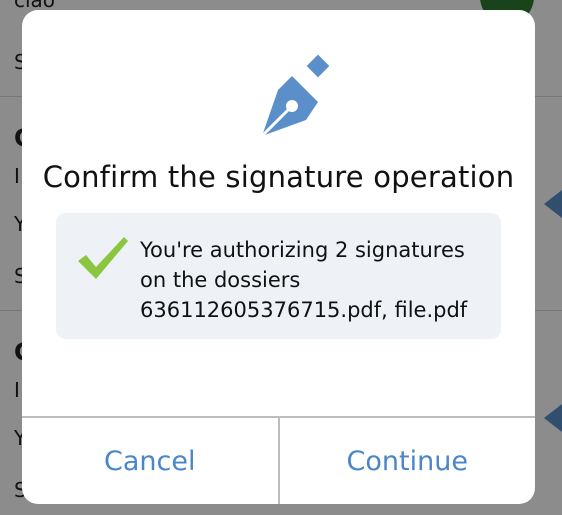 The height and width of the screenshot is (515, 562). I want to click on message-line: You're authorizing 2 signatures, so click(302, 250).